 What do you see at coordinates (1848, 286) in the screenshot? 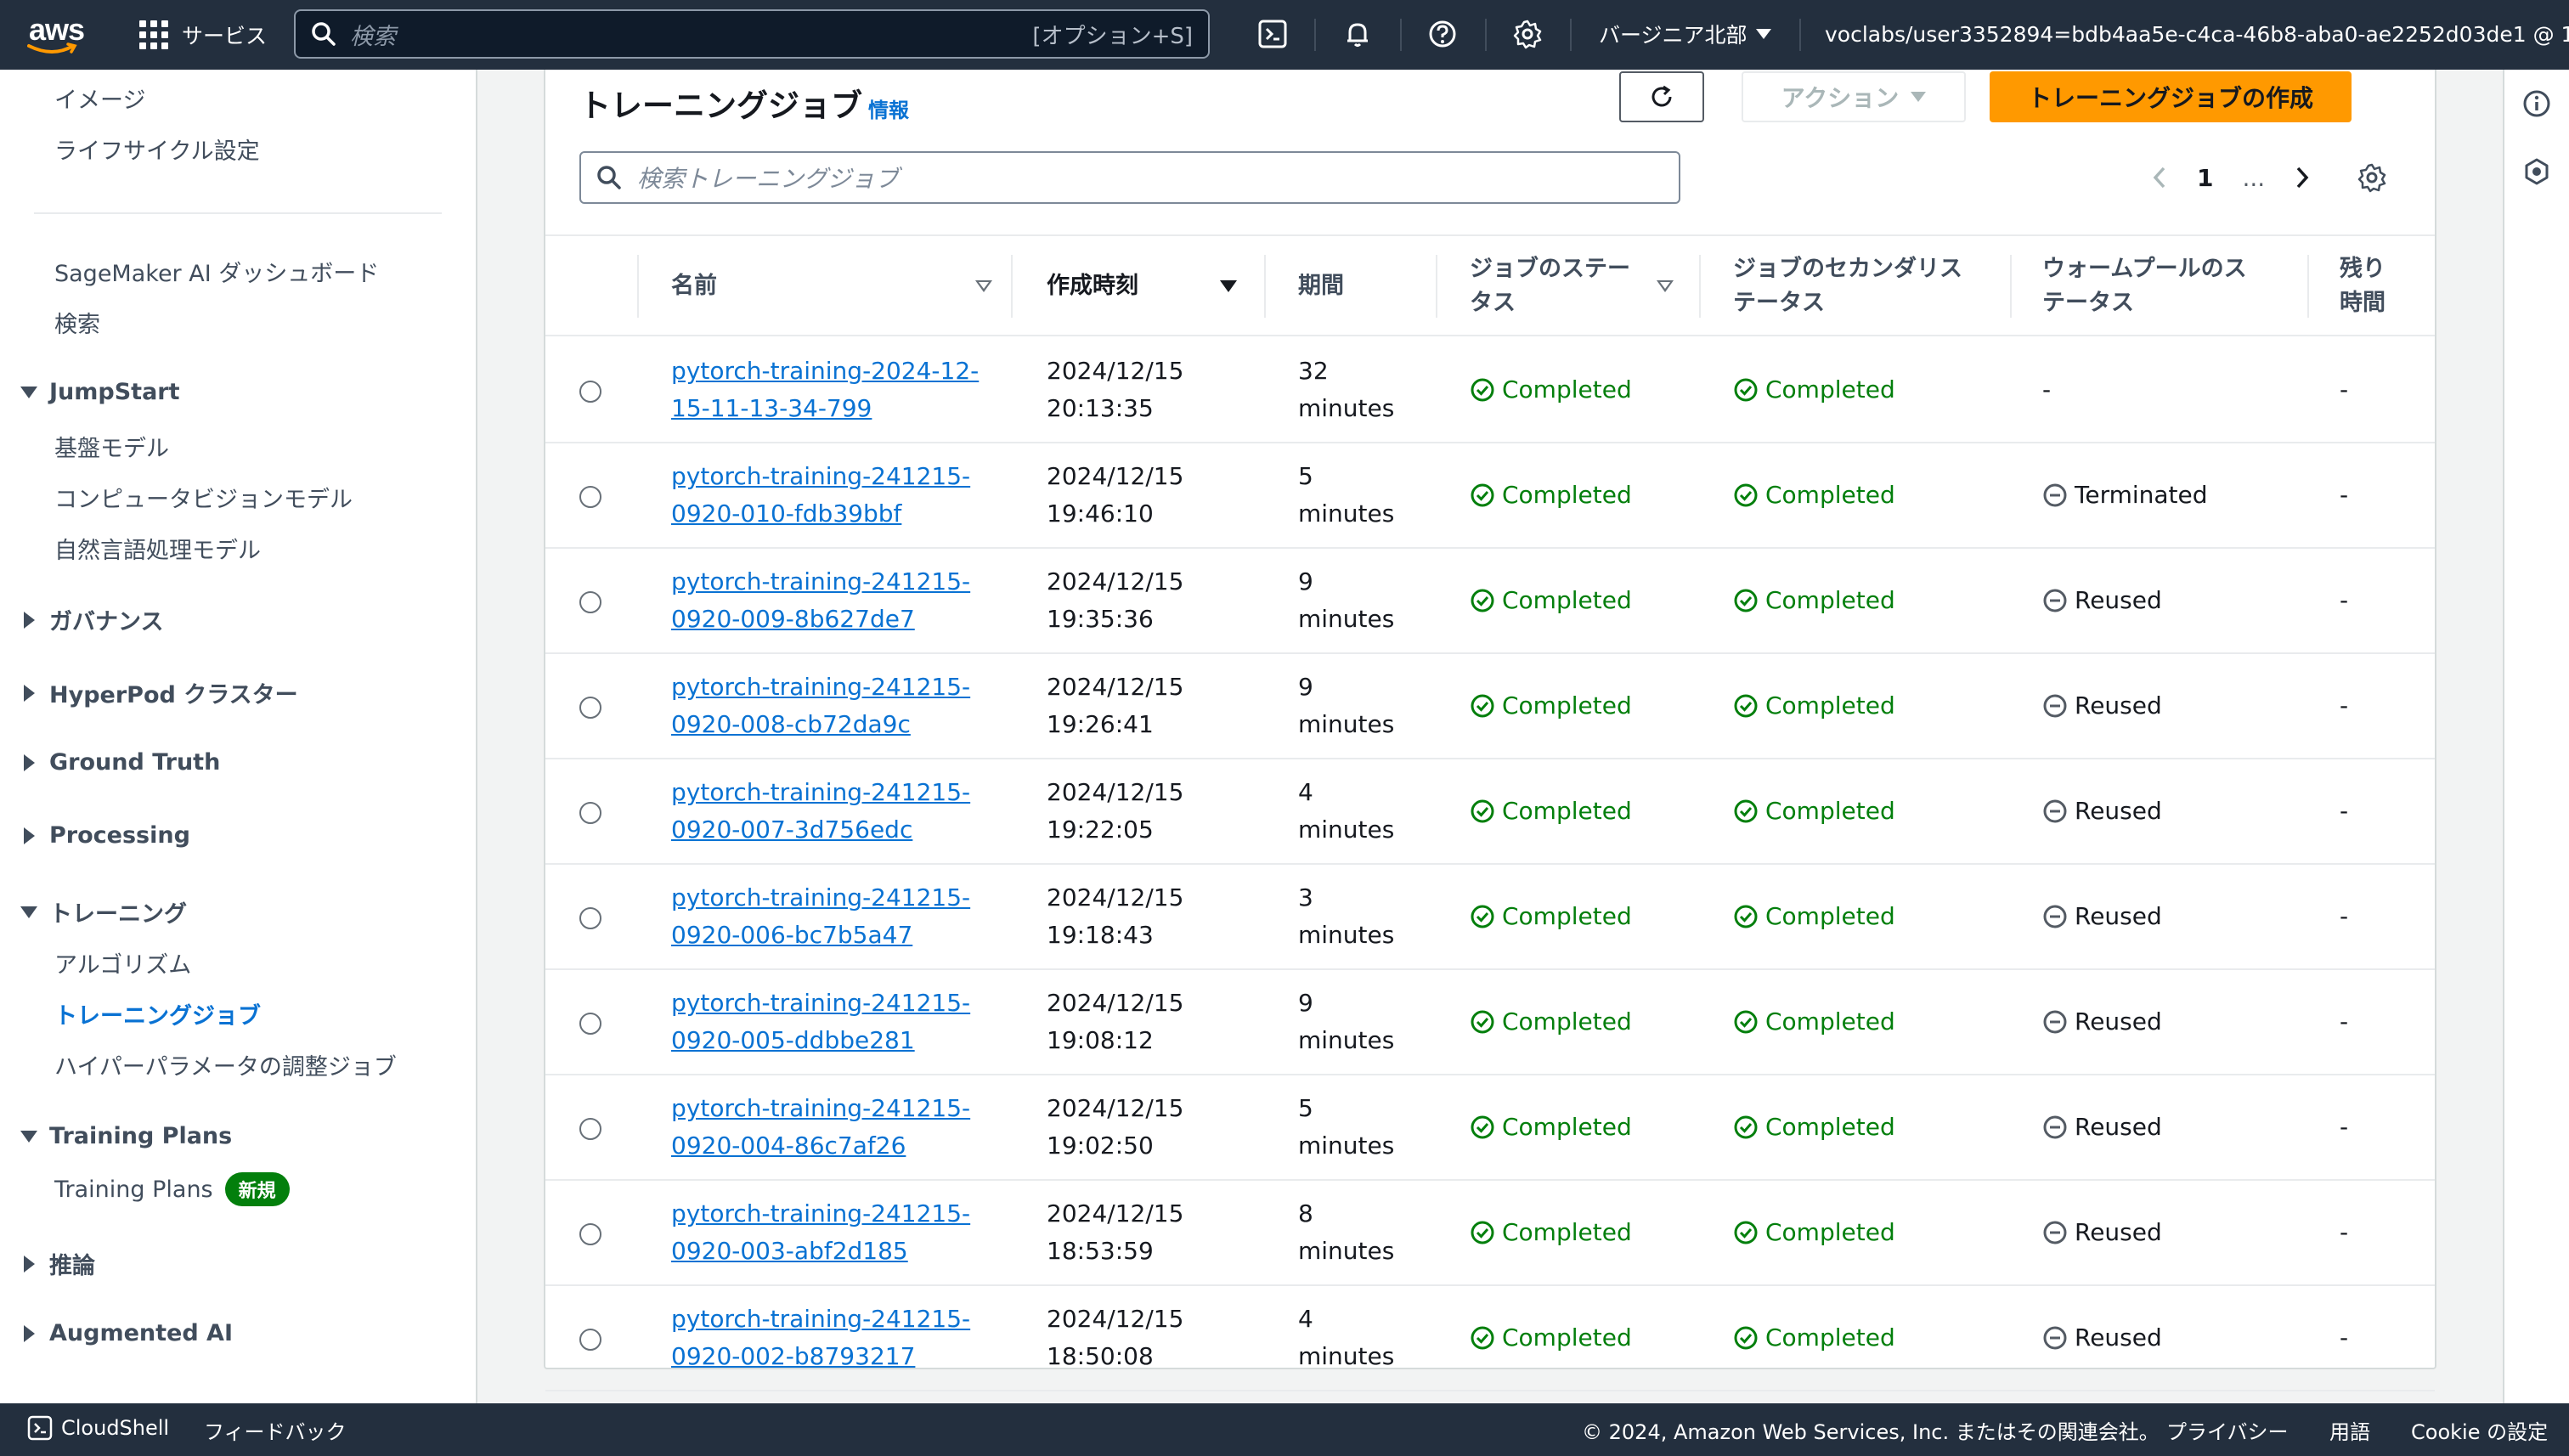
I see `column-header-secondary-status: ジョブのセカンダリス テータス` at bounding box center [1848, 286].